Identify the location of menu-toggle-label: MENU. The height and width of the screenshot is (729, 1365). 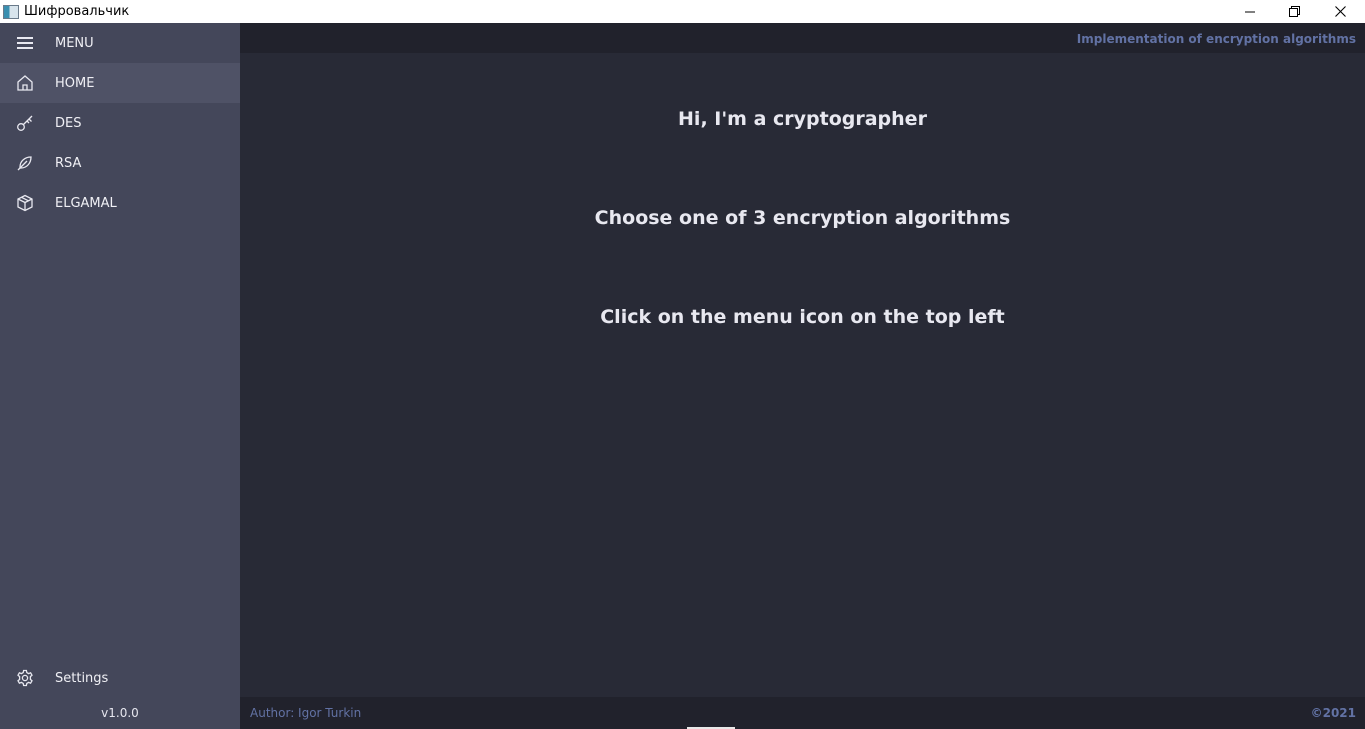
(74, 43).